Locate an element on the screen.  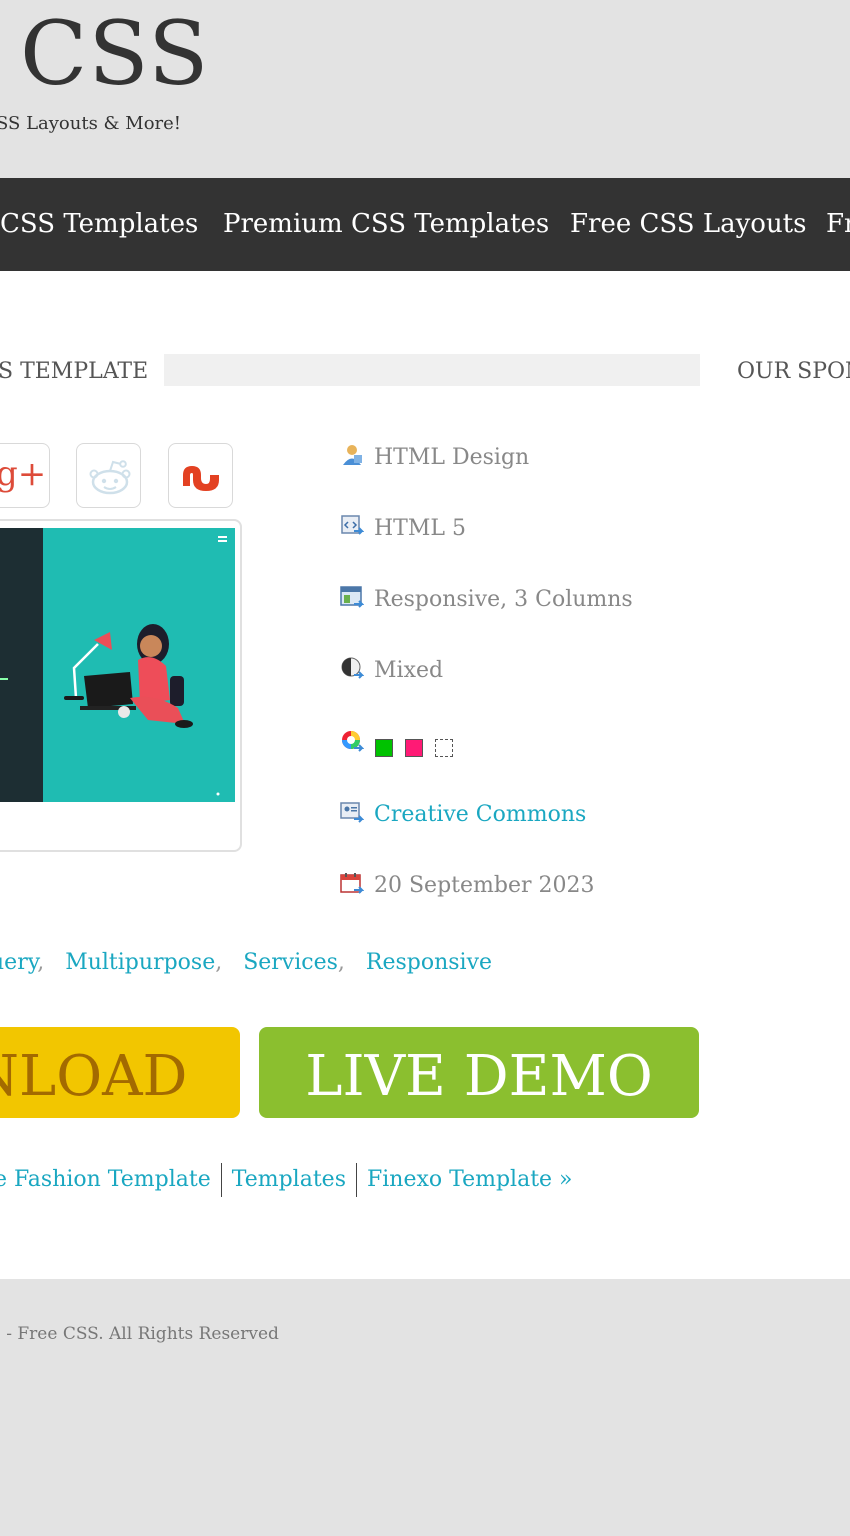
related-link-templates: Templates is located at coordinates (289, 1179).